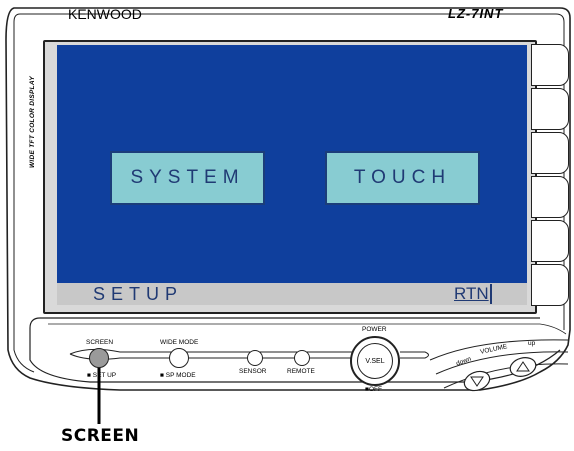 The image size is (574, 451). I want to click on volume-down-button, so click(477, 381).